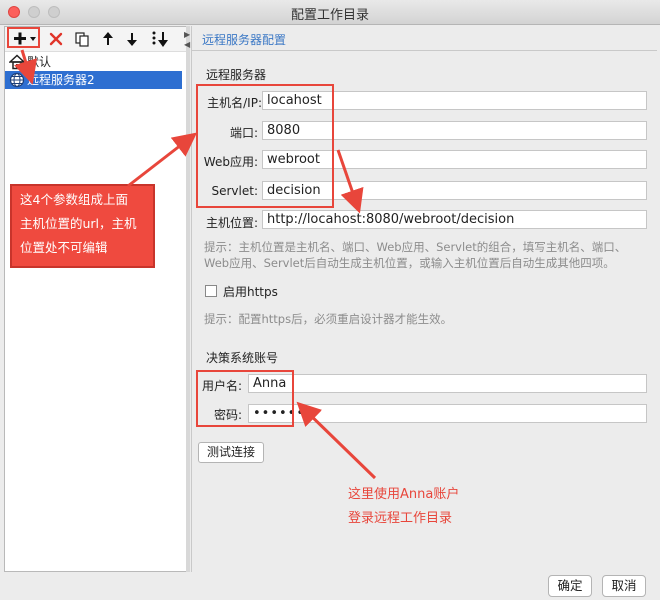 This screenshot has height=600, width=660. I want to click on section-remote-server: 远程服务器, so click(236, 75).